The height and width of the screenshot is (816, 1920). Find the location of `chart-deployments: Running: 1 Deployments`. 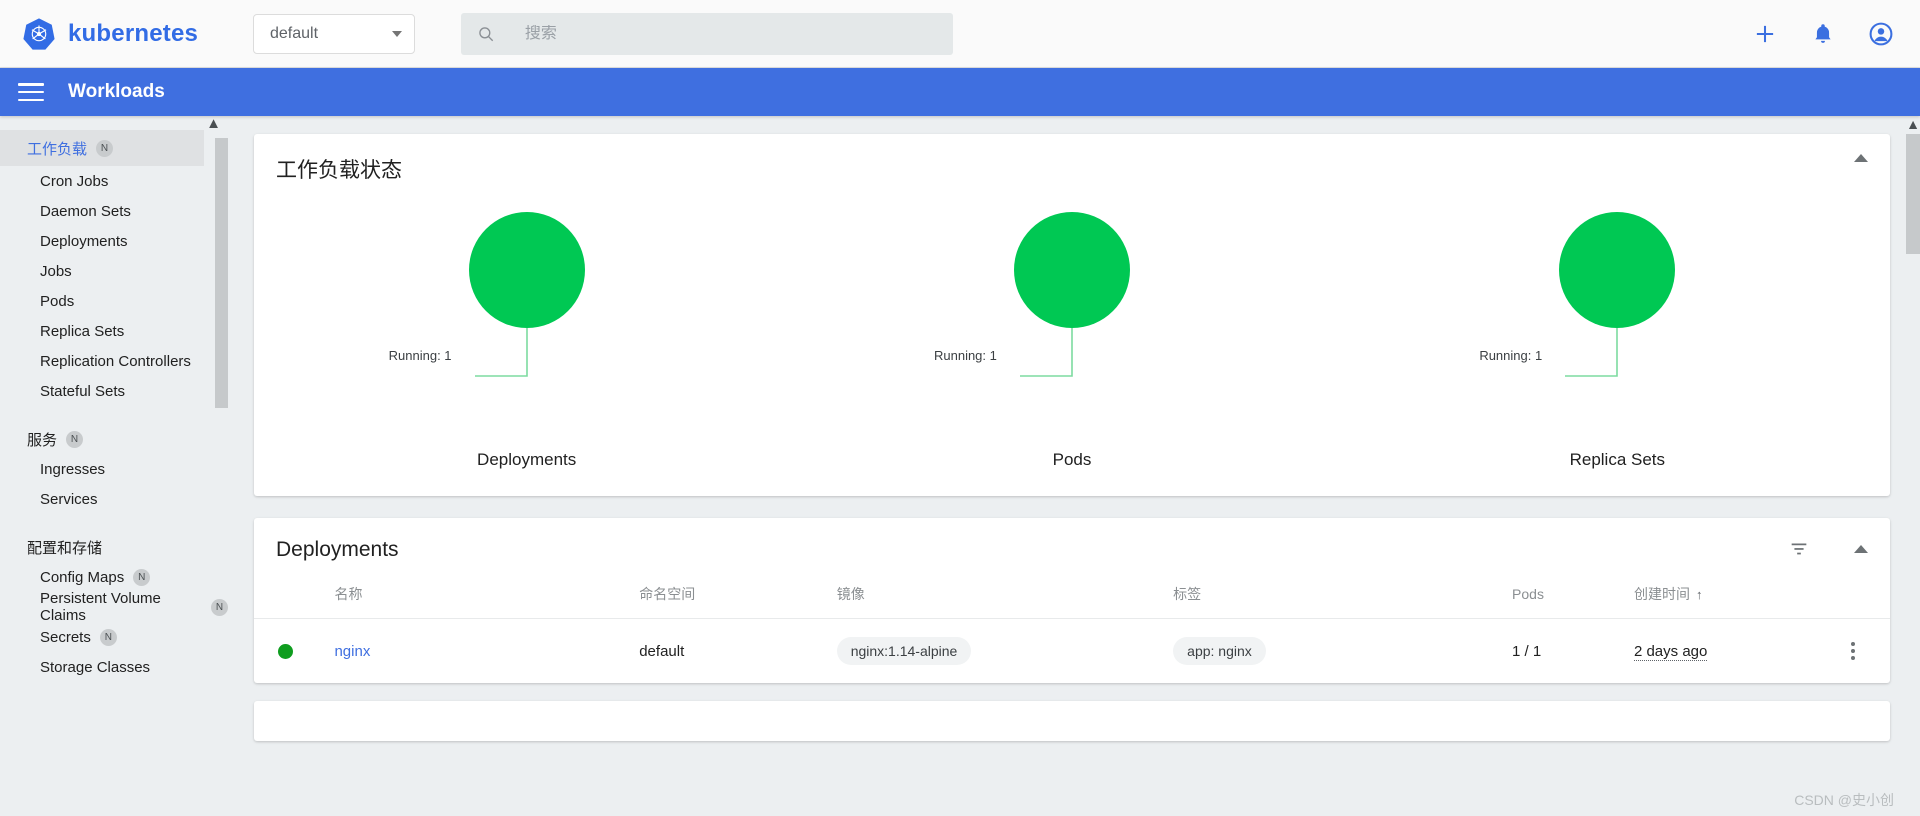

chart-deployments: Running: 1 Deployments is located at coordinates (526, 343).